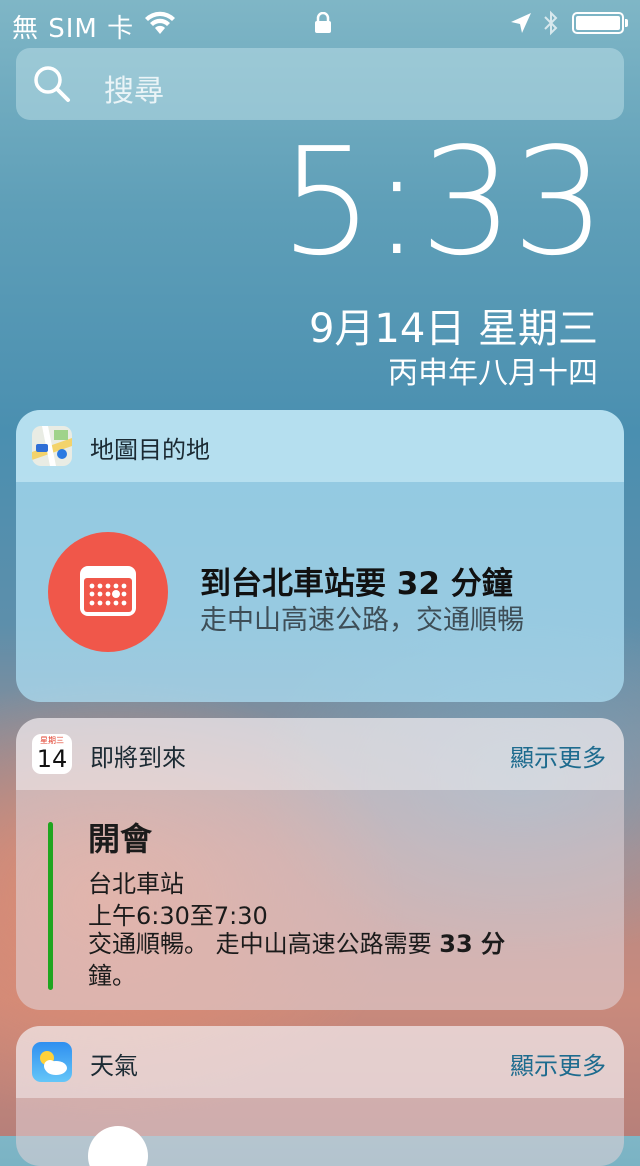  Describe the element at coordinates (551, 25) in the screenshot. I see `bluetooth-icon` at that location.